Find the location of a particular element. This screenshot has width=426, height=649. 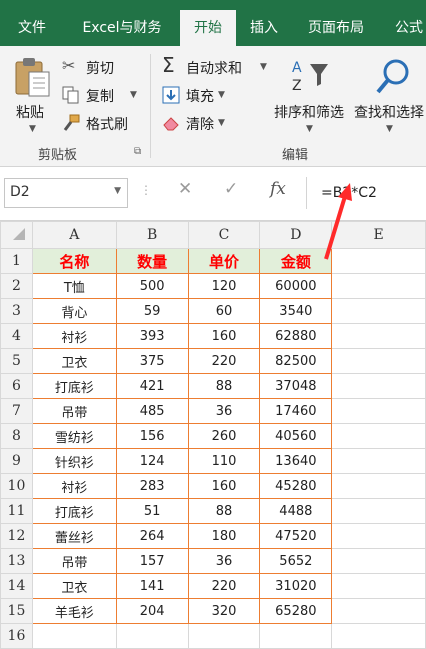

find-select-dropdown-icon: ▼ is located at coordinates (389, 129).